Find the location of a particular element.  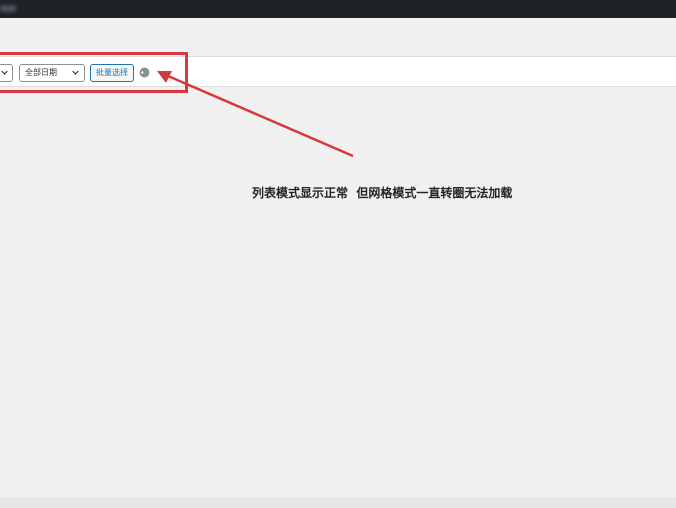

annotation-text: 列表模式显示正常 但网格模式一直转圈无法加载 is located at coordinates (382, 193).